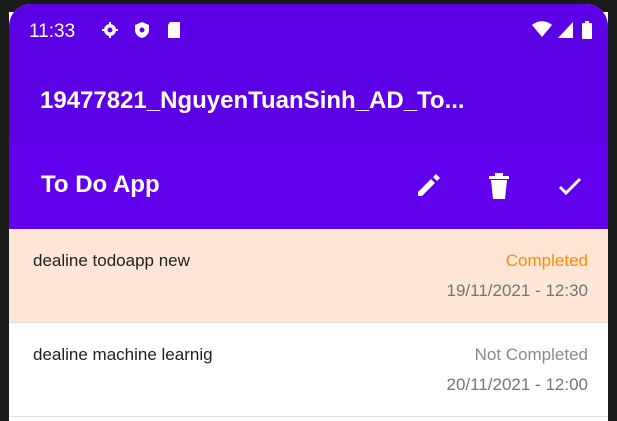  Describe the element at coordinates (52, 31) in the screenshot. I see `status-time: 11:33` at that location.